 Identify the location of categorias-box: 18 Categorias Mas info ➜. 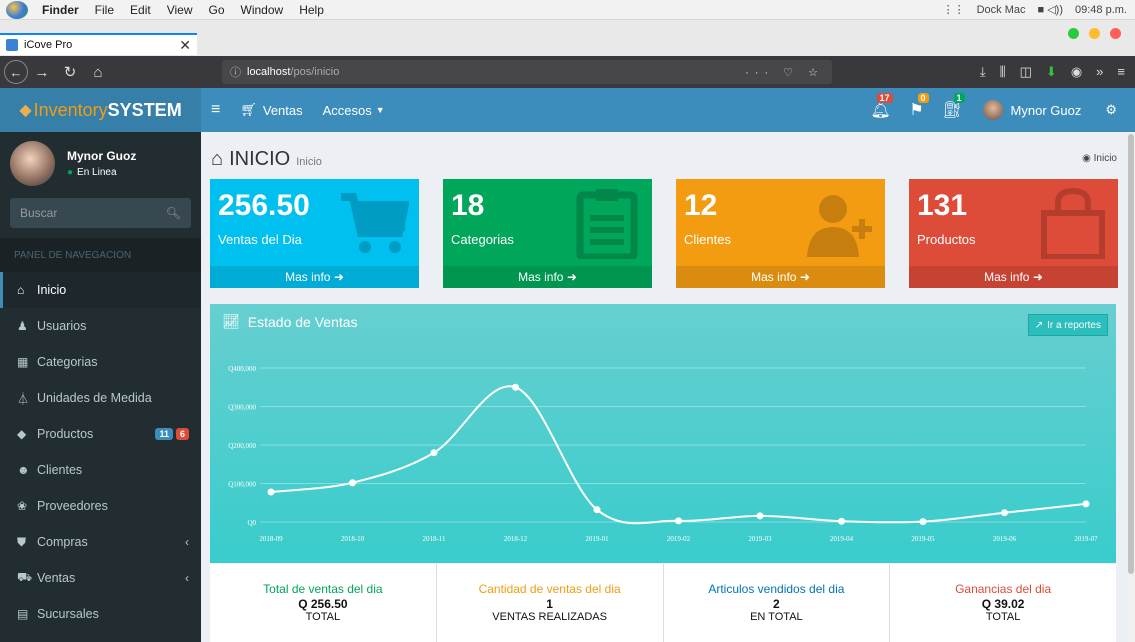
(547, 233).